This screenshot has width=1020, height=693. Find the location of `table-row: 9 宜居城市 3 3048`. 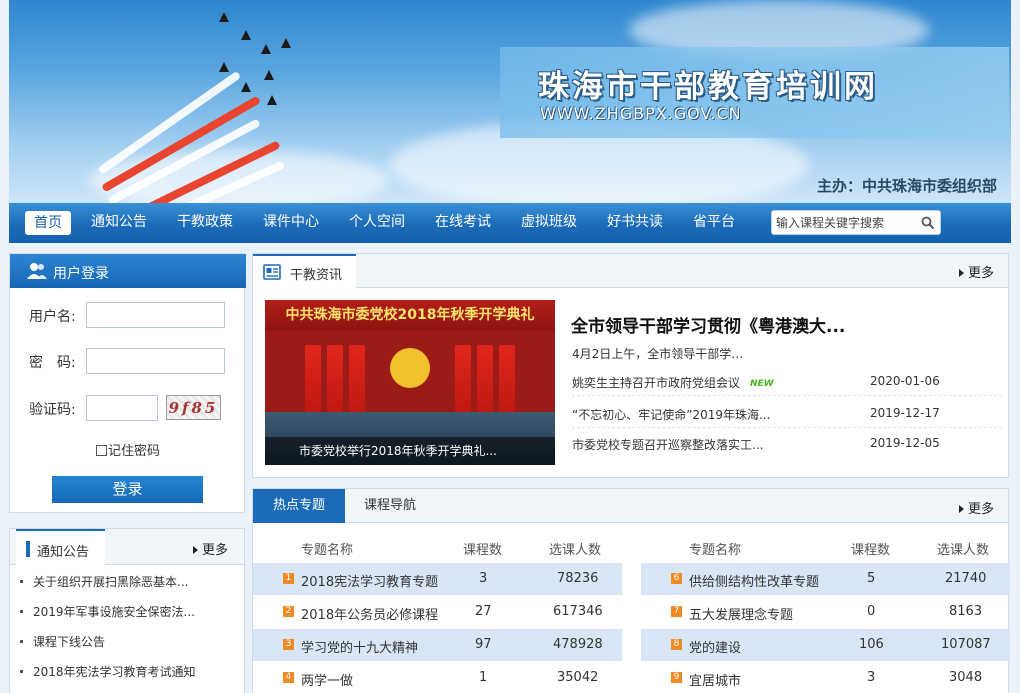

table-row: 9 宜居城市 3 3048 is located at coordinates (825, 677).